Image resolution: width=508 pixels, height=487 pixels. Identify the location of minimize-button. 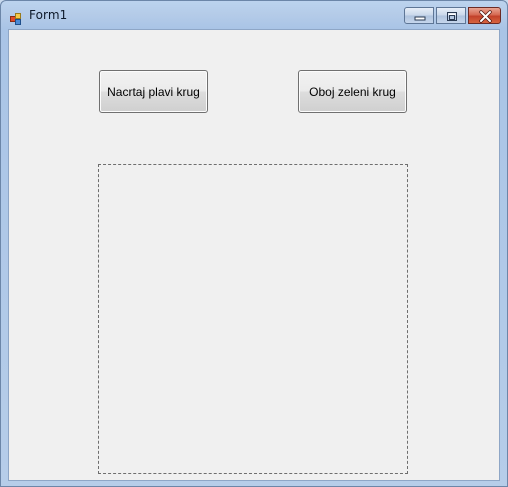
(419, 15).